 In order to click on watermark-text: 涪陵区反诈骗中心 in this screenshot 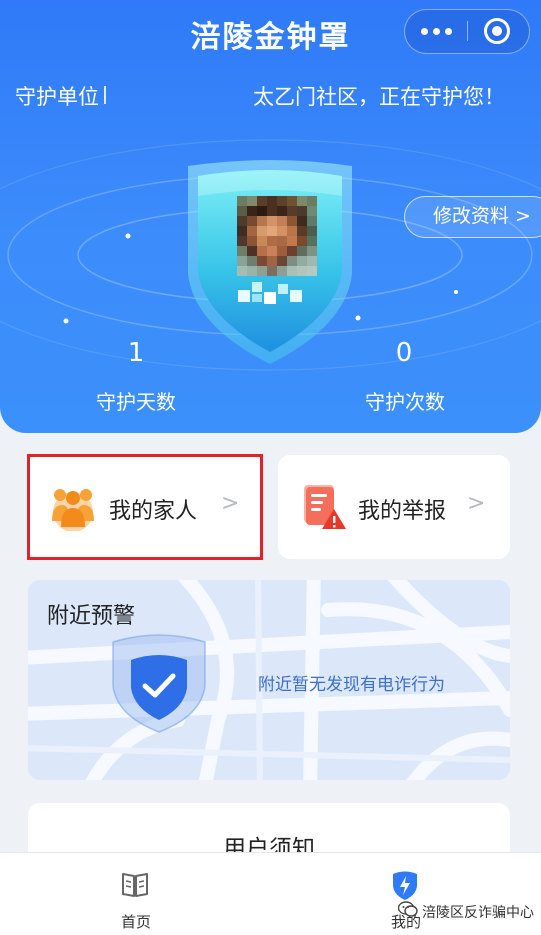, I will do `click(478, 913)`.